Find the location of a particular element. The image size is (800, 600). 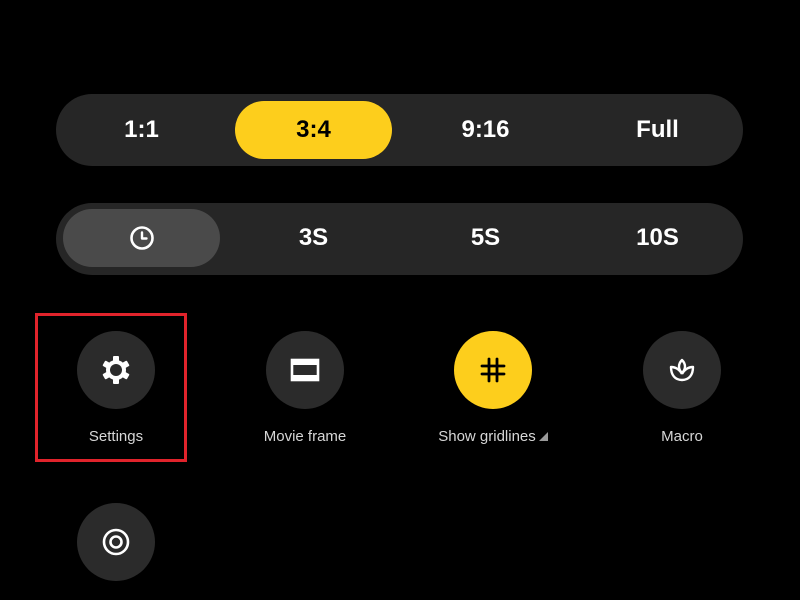

timer-option-5s: 5S is located at coordinates (485, 238).